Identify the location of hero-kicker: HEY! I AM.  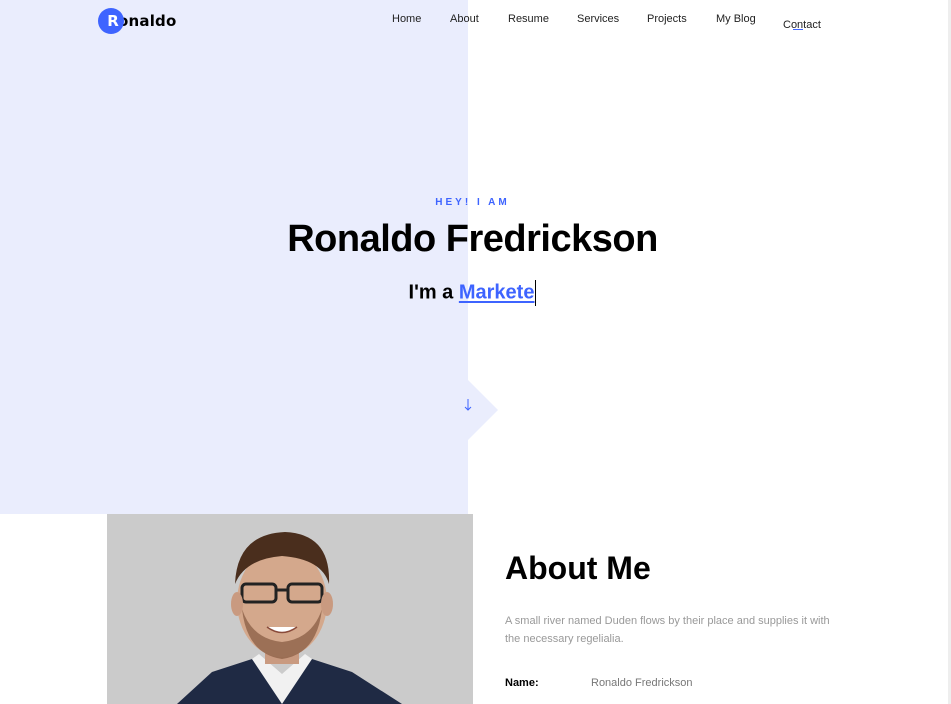
(472, 202).